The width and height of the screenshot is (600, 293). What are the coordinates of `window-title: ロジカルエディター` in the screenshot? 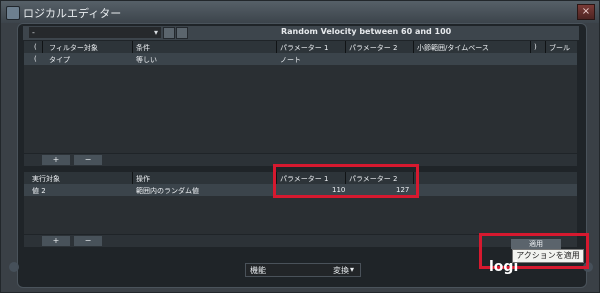 It's located at (72, 13).